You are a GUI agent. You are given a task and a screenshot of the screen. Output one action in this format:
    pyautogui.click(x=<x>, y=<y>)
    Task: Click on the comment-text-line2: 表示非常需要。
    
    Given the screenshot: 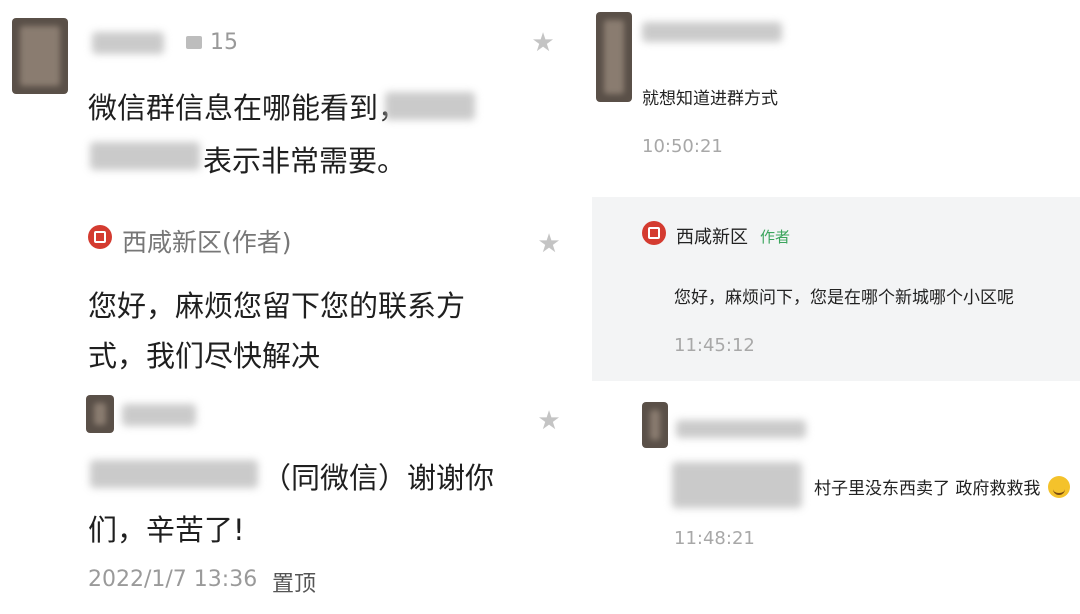 What is the action you would take?
    pyautogui.click(x=305, y=161)
    